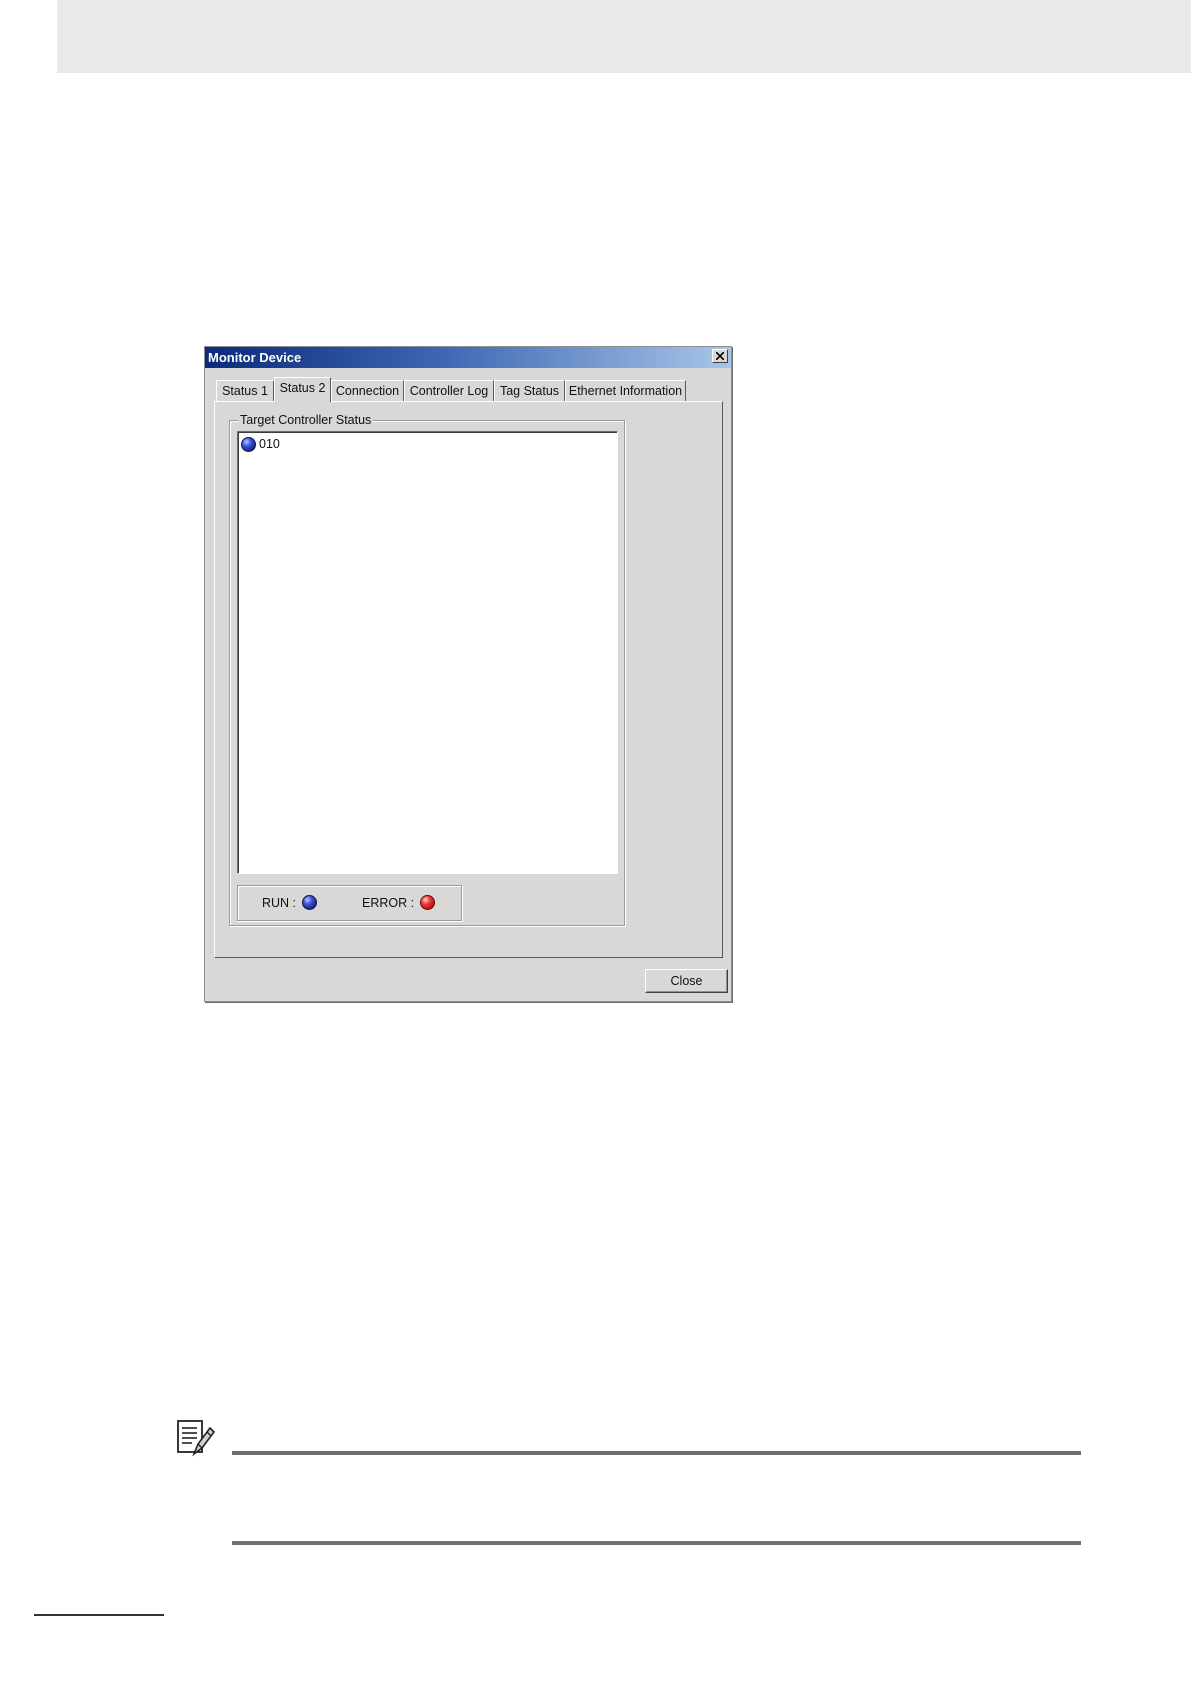 The image size is (1191, 1684). I want to click on page-header-band, so click(624, 36).